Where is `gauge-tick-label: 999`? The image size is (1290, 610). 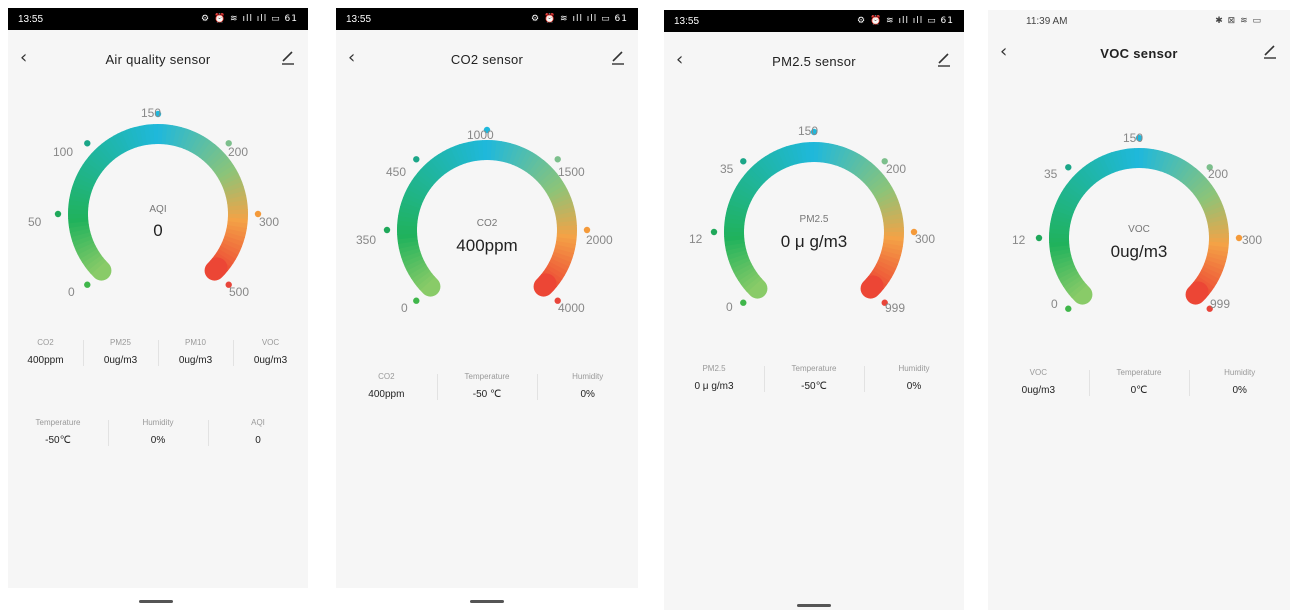
gauge-tick-label: 999 is located at coordinates (1220, 304).